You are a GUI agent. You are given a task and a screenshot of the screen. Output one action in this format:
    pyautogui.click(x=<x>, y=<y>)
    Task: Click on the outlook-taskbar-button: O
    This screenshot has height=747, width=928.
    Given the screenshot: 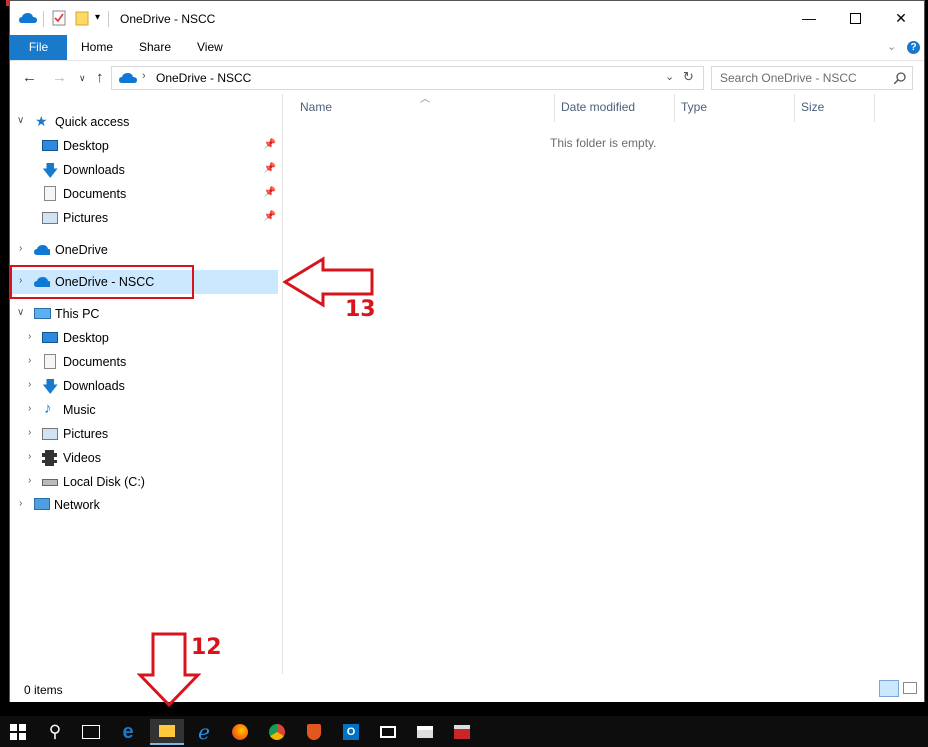 What is the action you would take?
    pyautogui.click(x=351, y=732)
    